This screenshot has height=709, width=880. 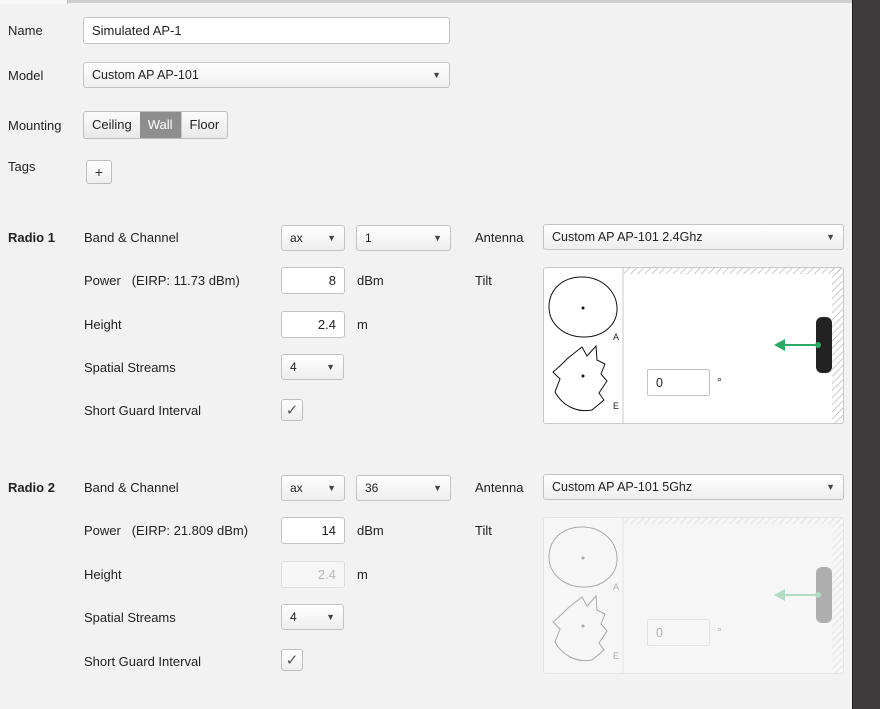 What do you see at coordinates (403, 238) in the screenshot?
I see `radio-1-channel-select: 1 ▼` at bounding box center [403, 238].